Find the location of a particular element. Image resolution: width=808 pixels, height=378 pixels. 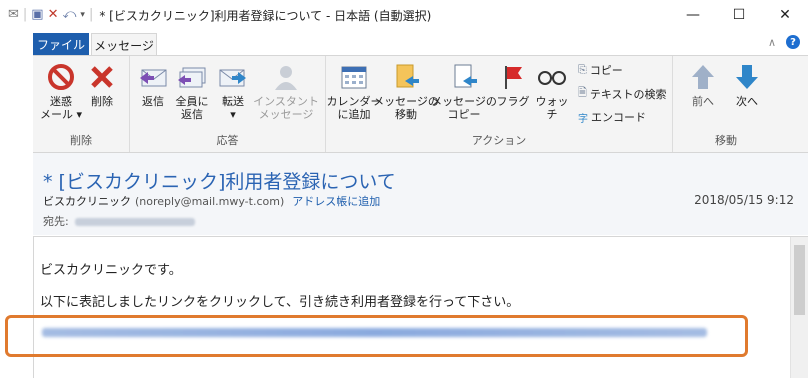

next-button: 次へ is located at coordinates (747, 85).